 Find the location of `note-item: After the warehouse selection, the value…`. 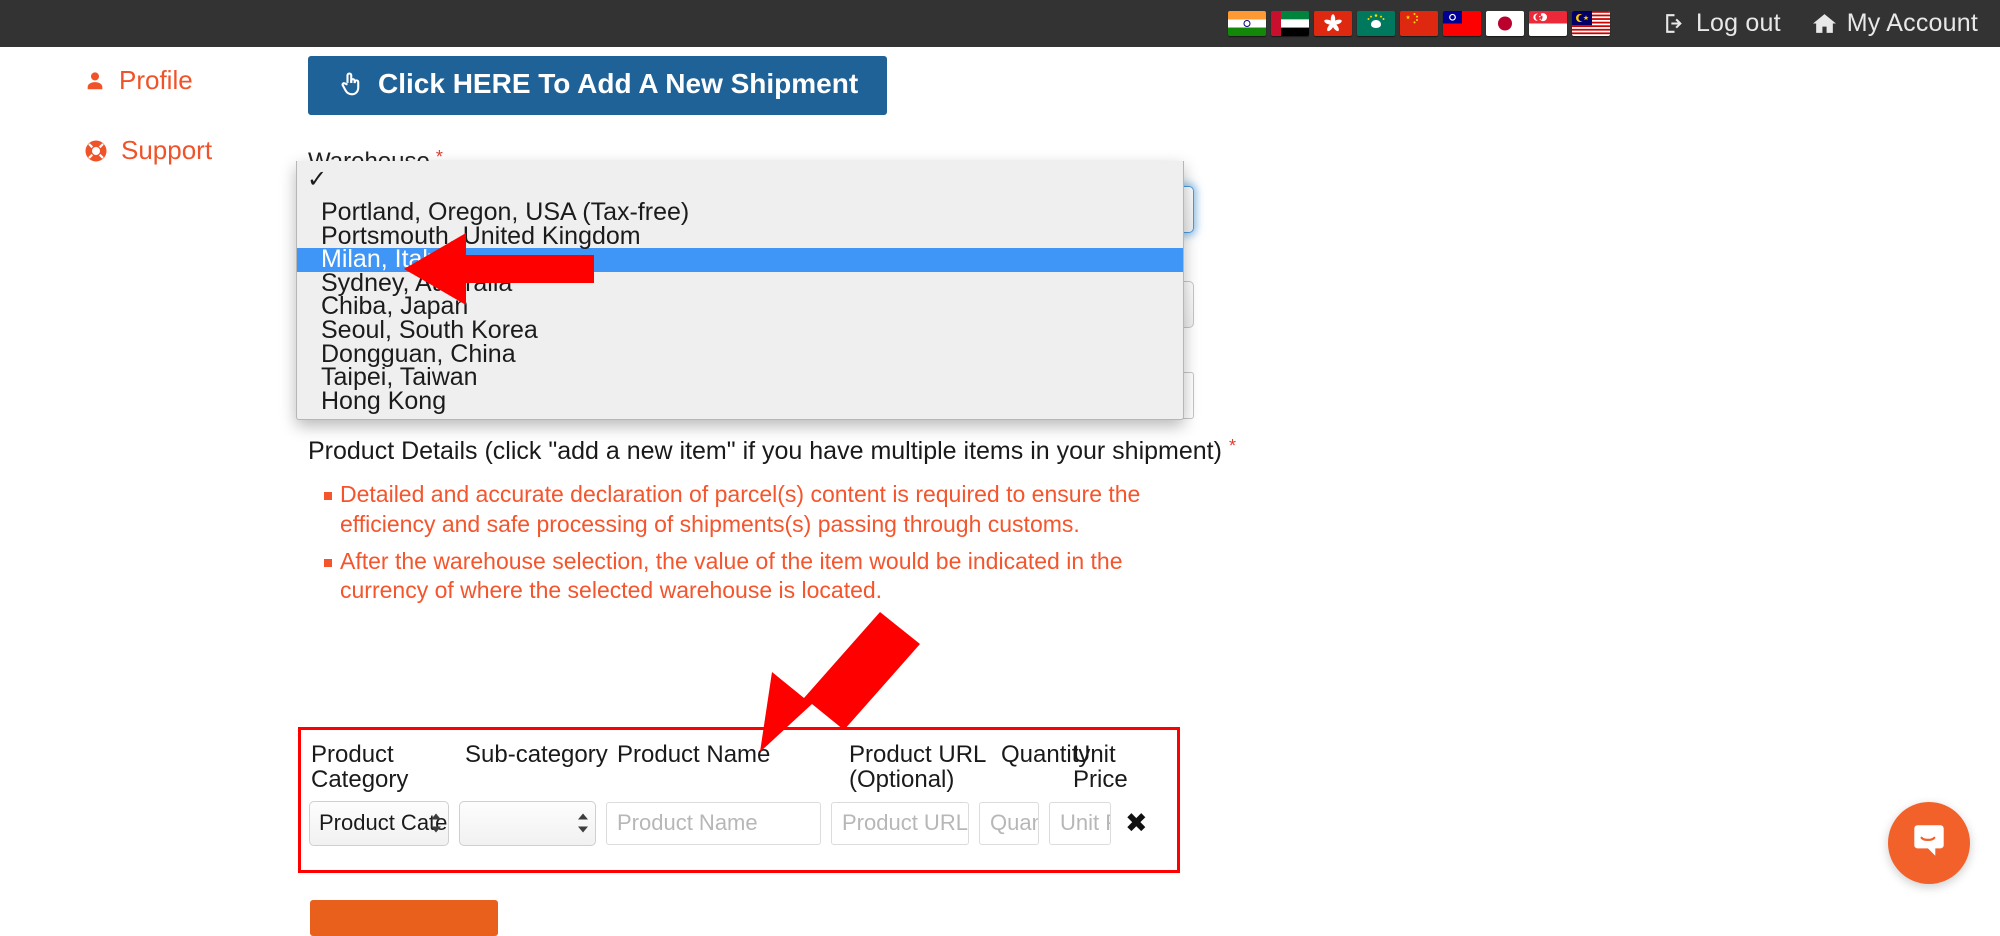

note-item: After the warehouse selection, the value… is located at coordinates (748, 577).